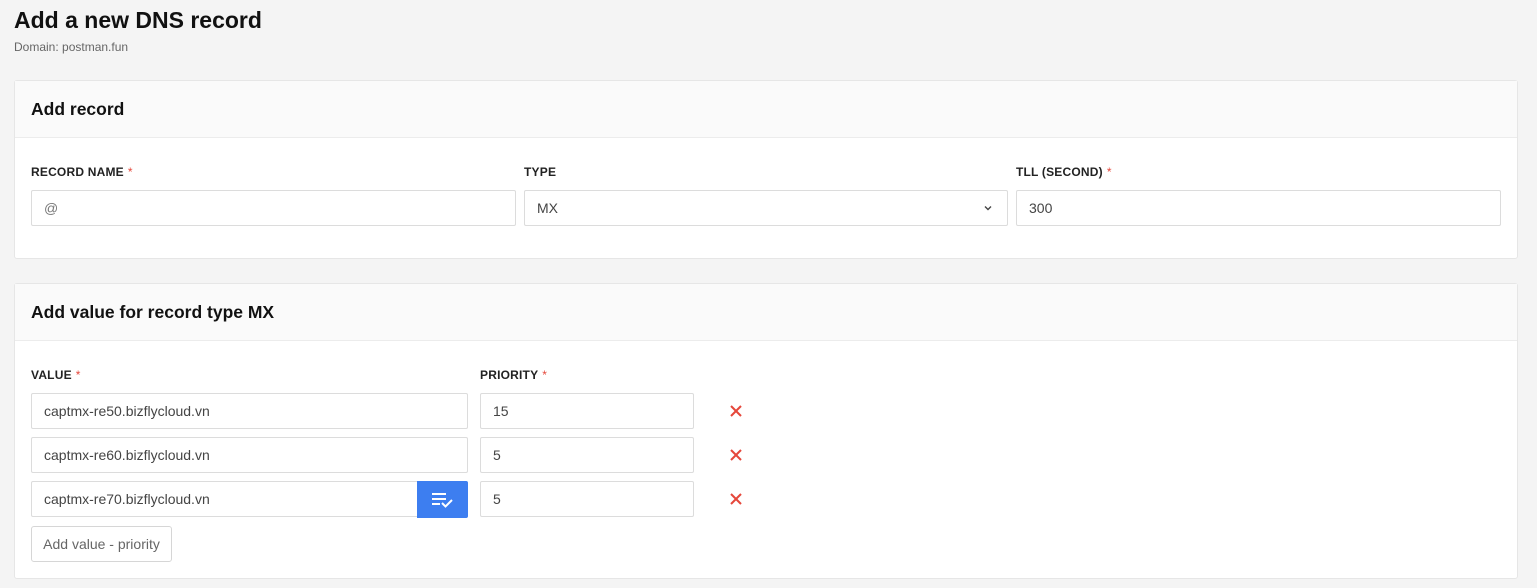  I want to click on record-name-label: RECORD NAME *, so click(82, 172).